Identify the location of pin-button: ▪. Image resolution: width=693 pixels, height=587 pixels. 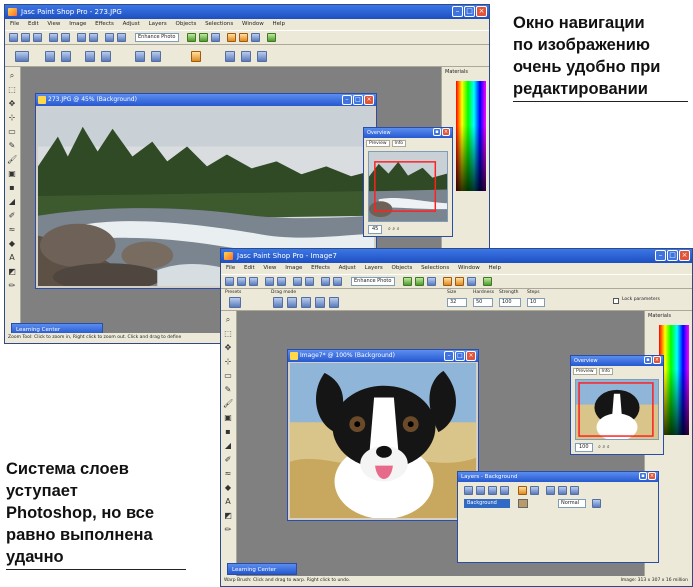
(648, 360).